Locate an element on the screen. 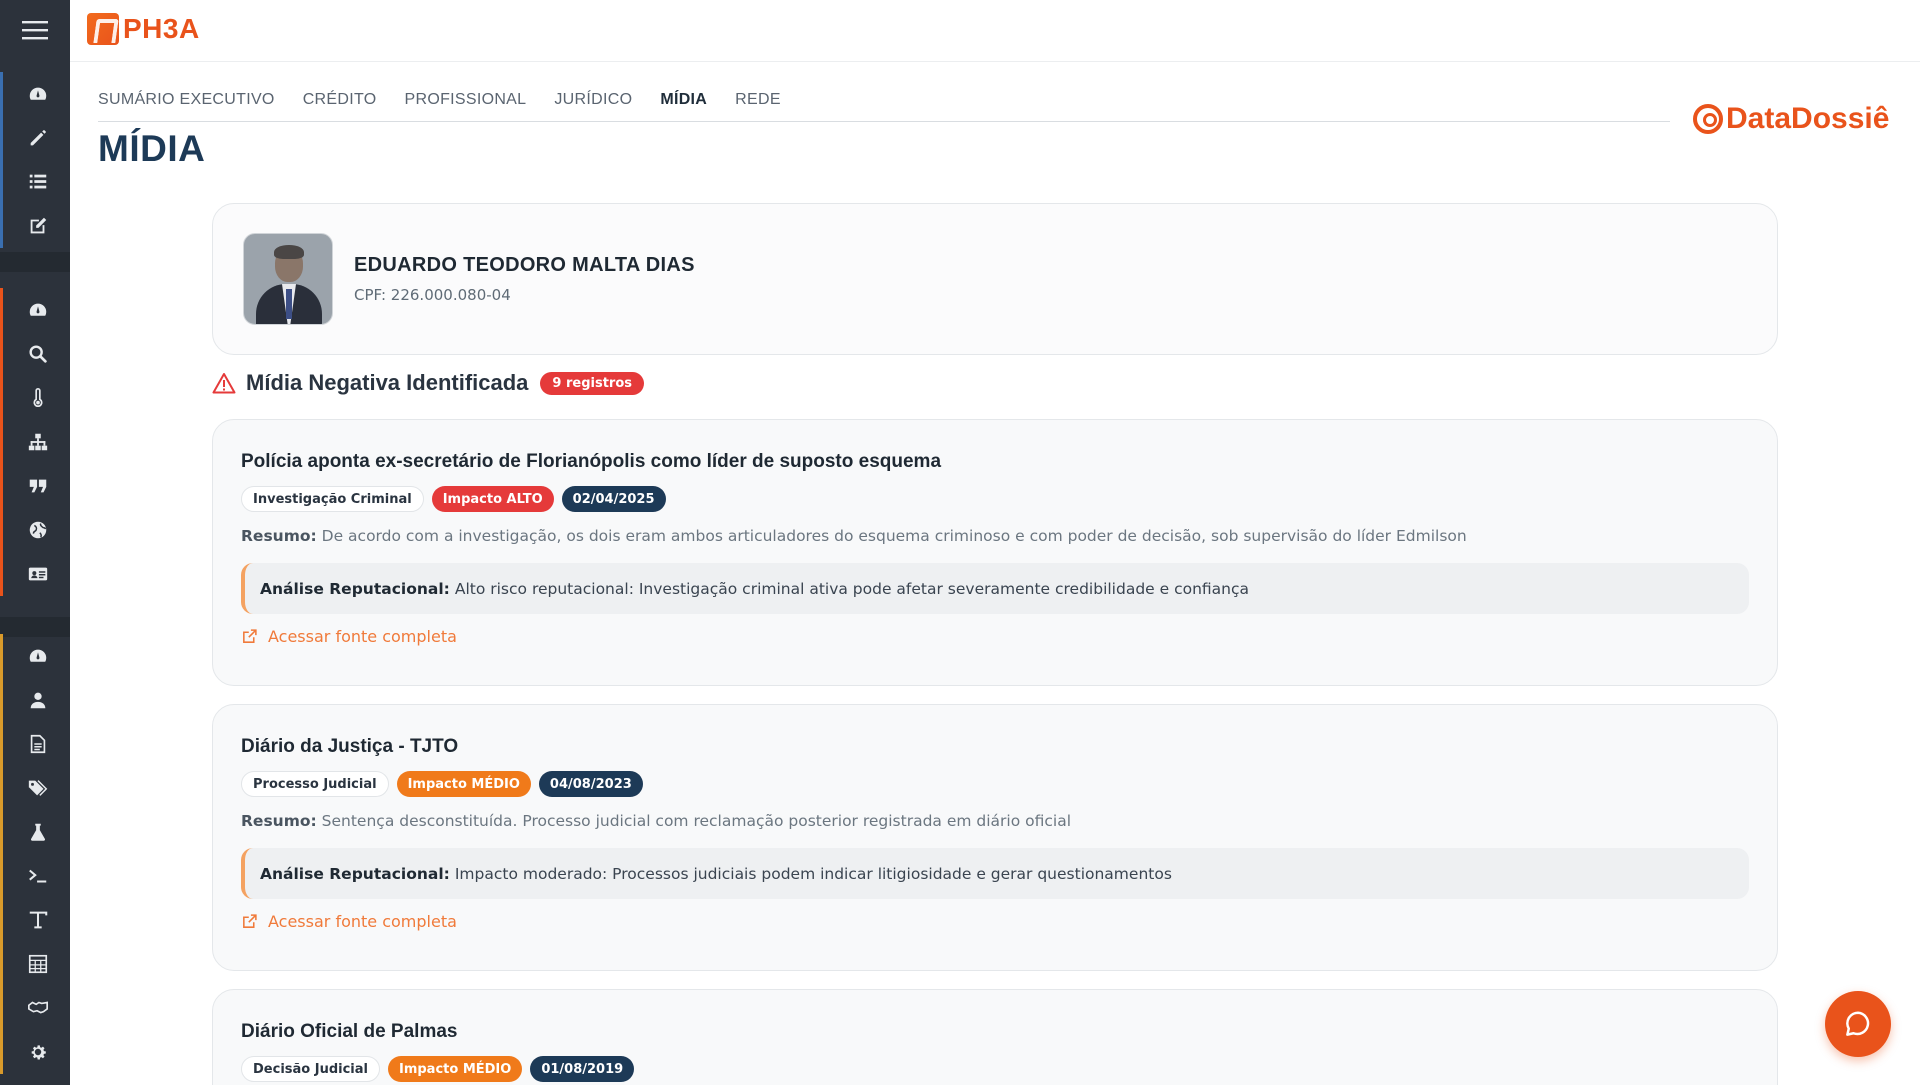 The height and width of the screenshot is (1085, 1920). sidebar-item-handshake is located at coordinates (35, 1008).